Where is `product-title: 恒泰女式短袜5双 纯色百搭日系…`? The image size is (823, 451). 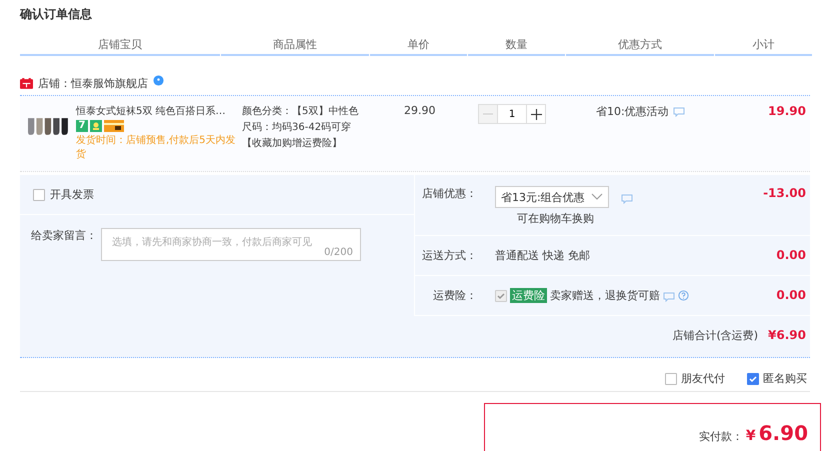 product-title: 恒泰女式短袜5双 纯色百搭日系… is located at coordinates (157, 111).